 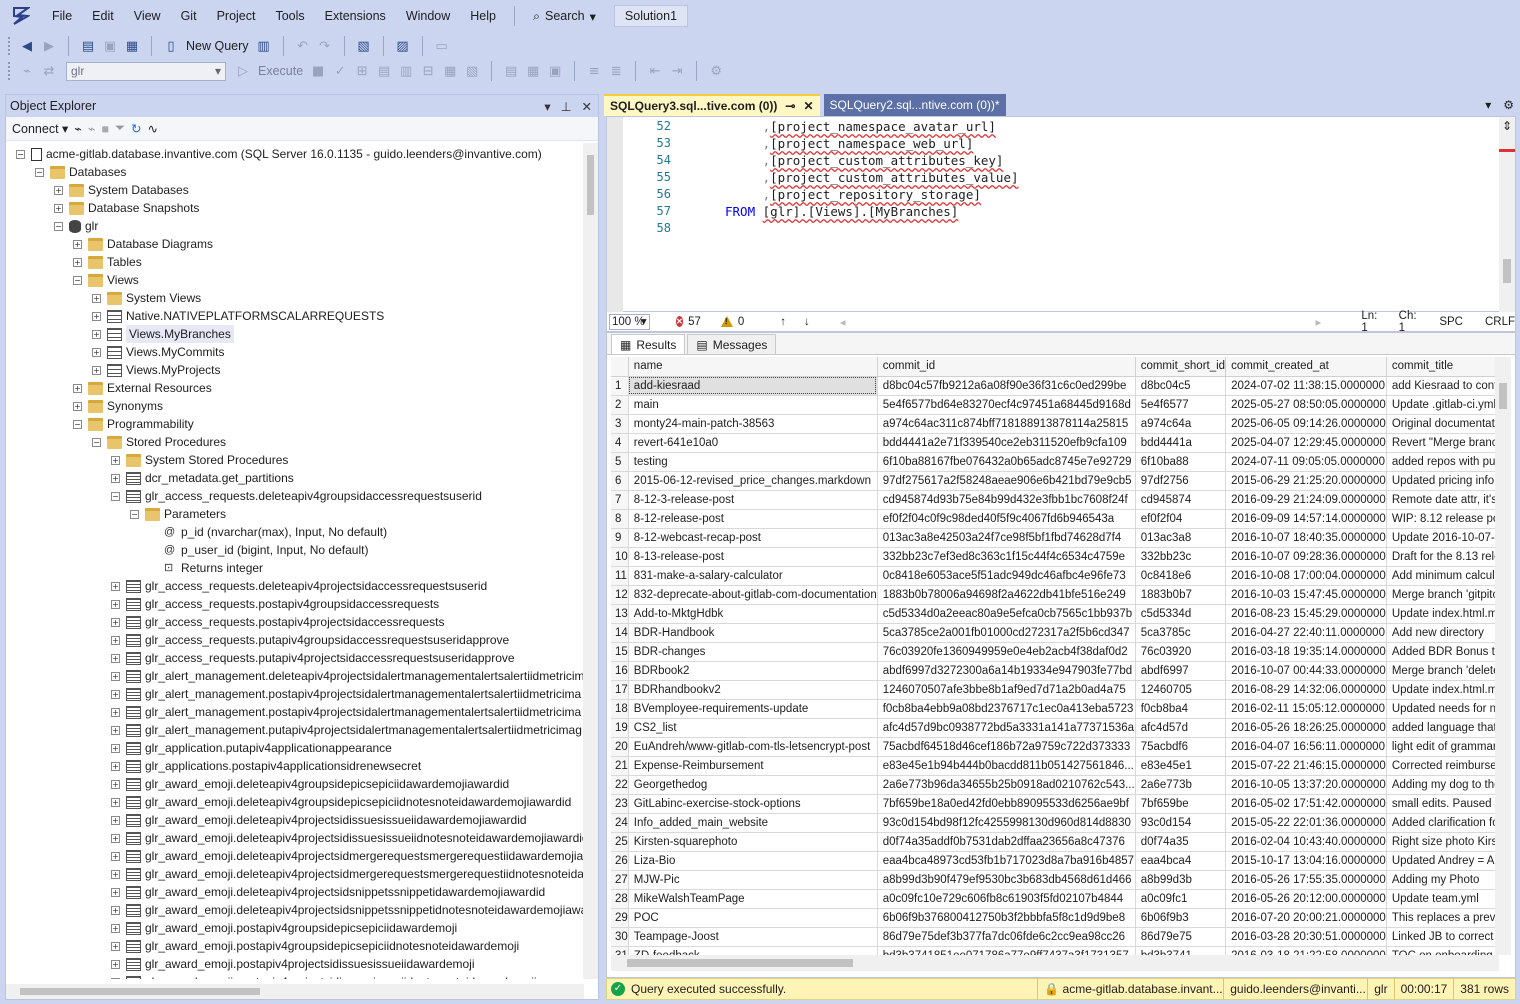 What do you see at coordinates (1006, 386) in the screenshot?
I see `table-cell: d8bc04c57fb9212a6a08f90e36f31c6c0ed299be` at bounding box center [1006, 386].